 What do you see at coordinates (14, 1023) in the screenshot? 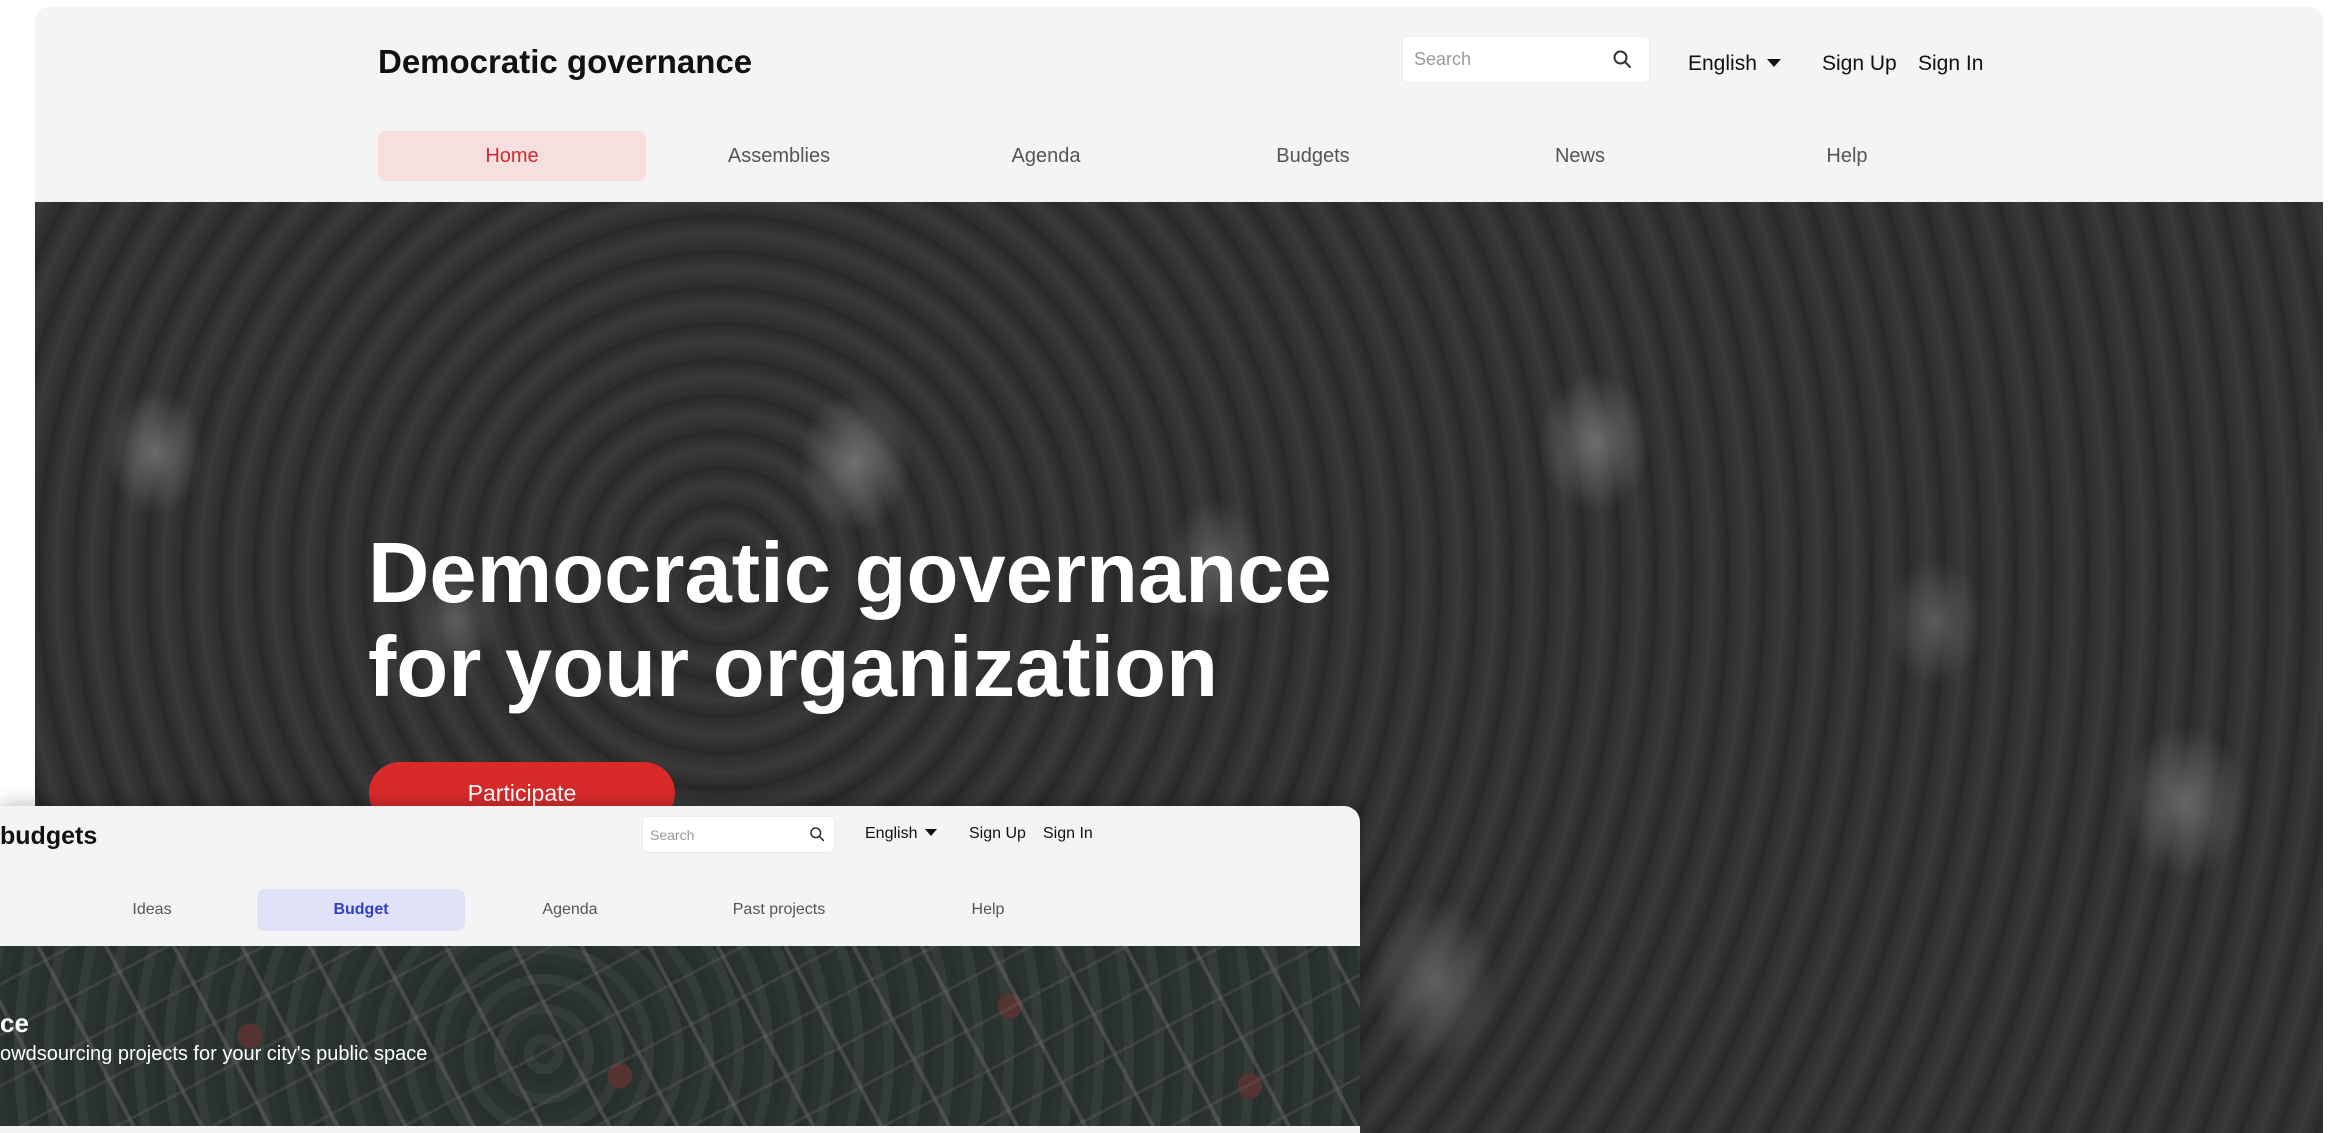
I see `hero-title: ce` at bounding box center [14, 1023].